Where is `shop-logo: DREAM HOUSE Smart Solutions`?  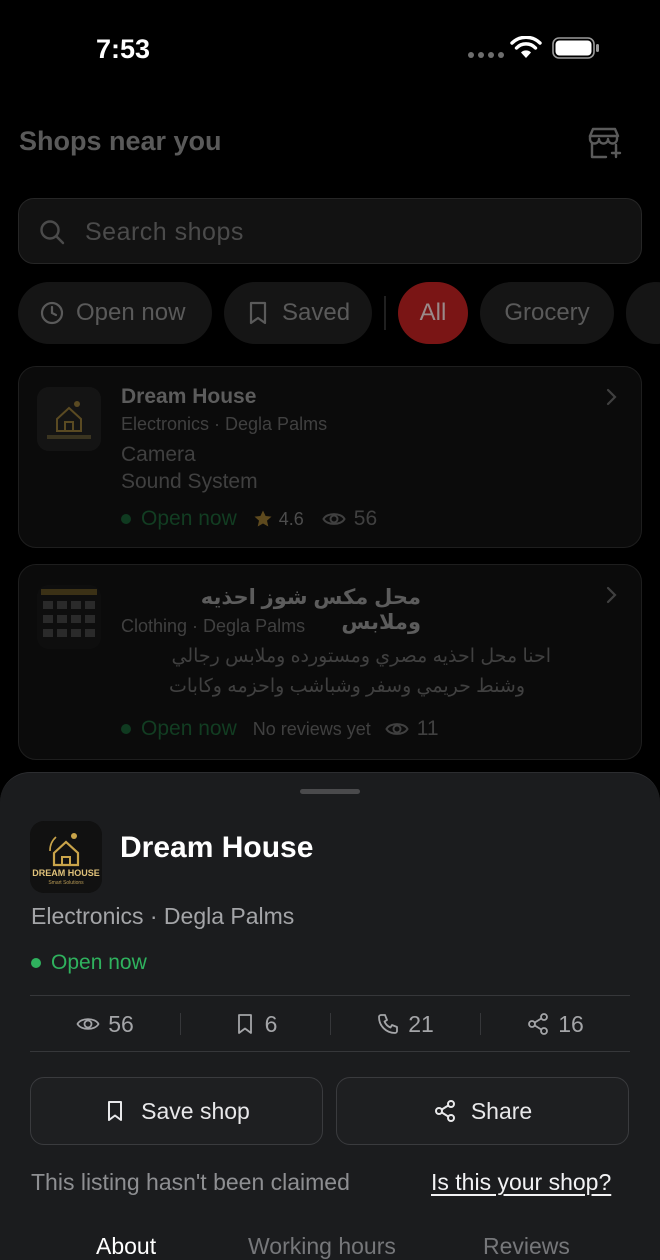
shop-logo: DREAM HOUSE Smart Solutions is located at coordinates (66, 857).